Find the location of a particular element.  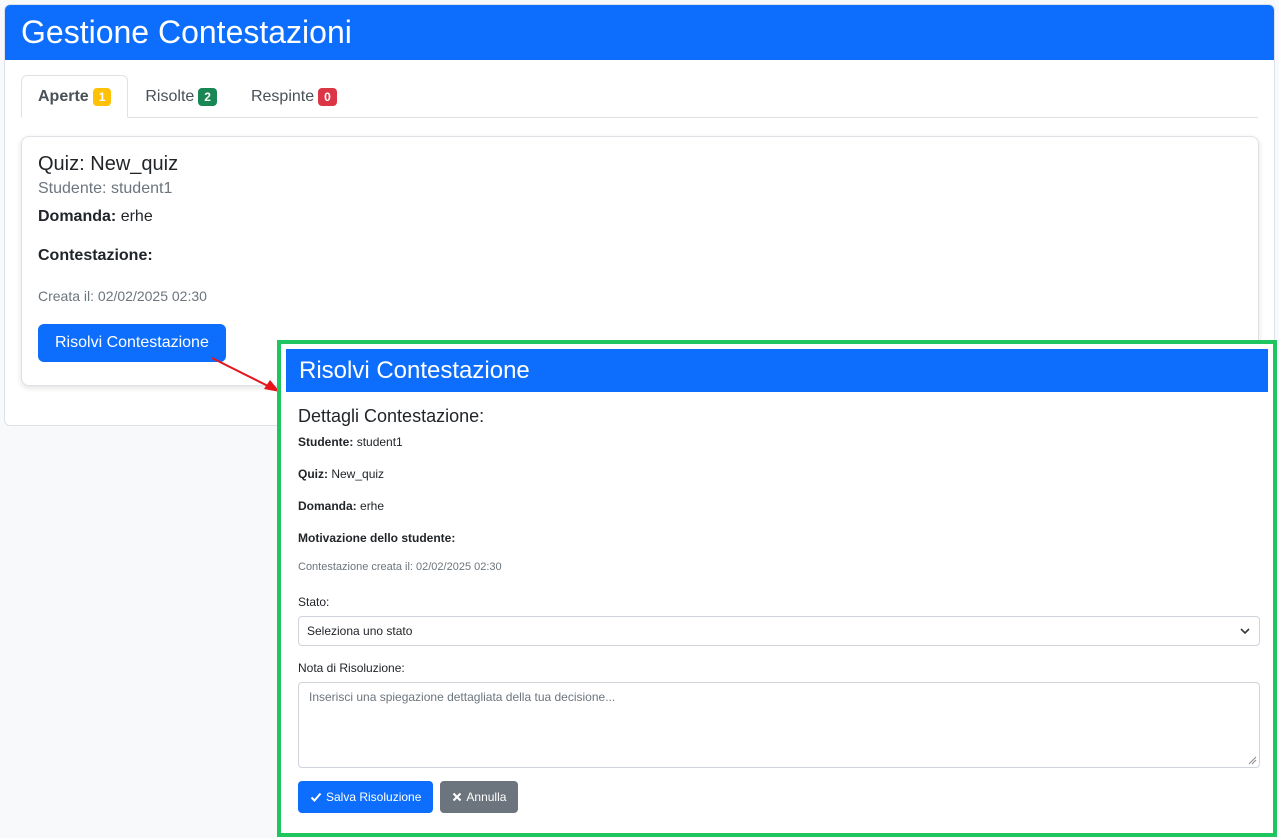

status-select-value: Seleziona uno stato is located at coordinates (360, 631).